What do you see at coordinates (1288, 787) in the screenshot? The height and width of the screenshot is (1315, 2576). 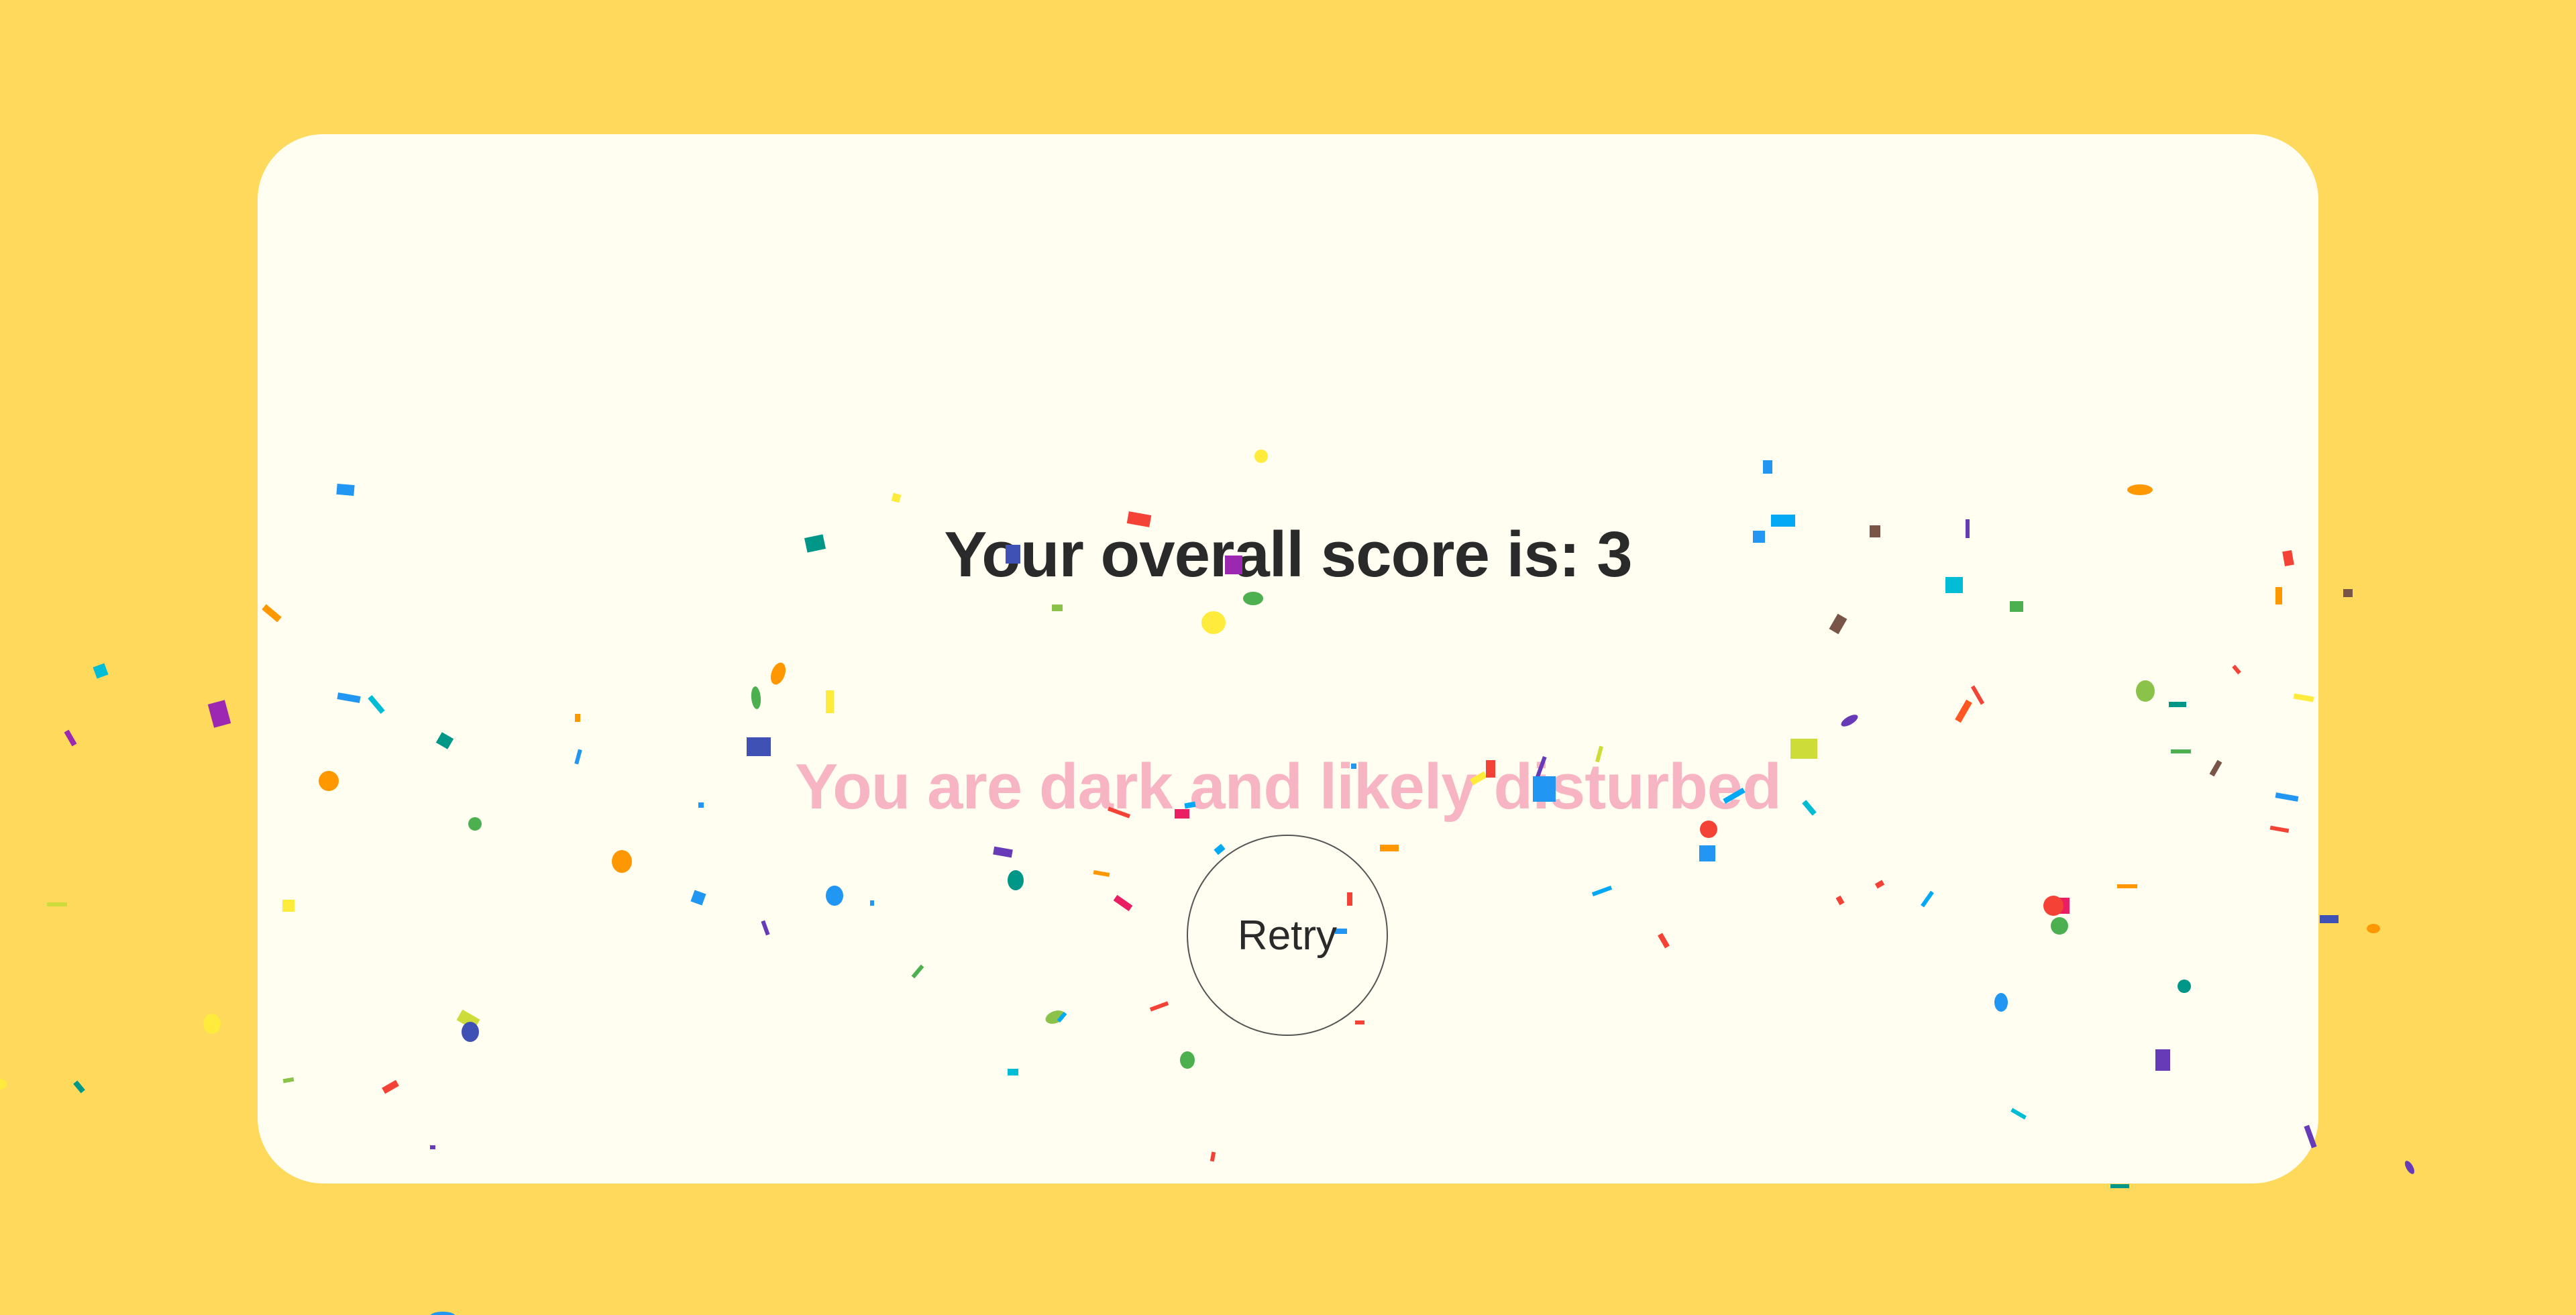 I see `verdict-text: You are dark and likely disturbed` at bounding box center [1288, 787].